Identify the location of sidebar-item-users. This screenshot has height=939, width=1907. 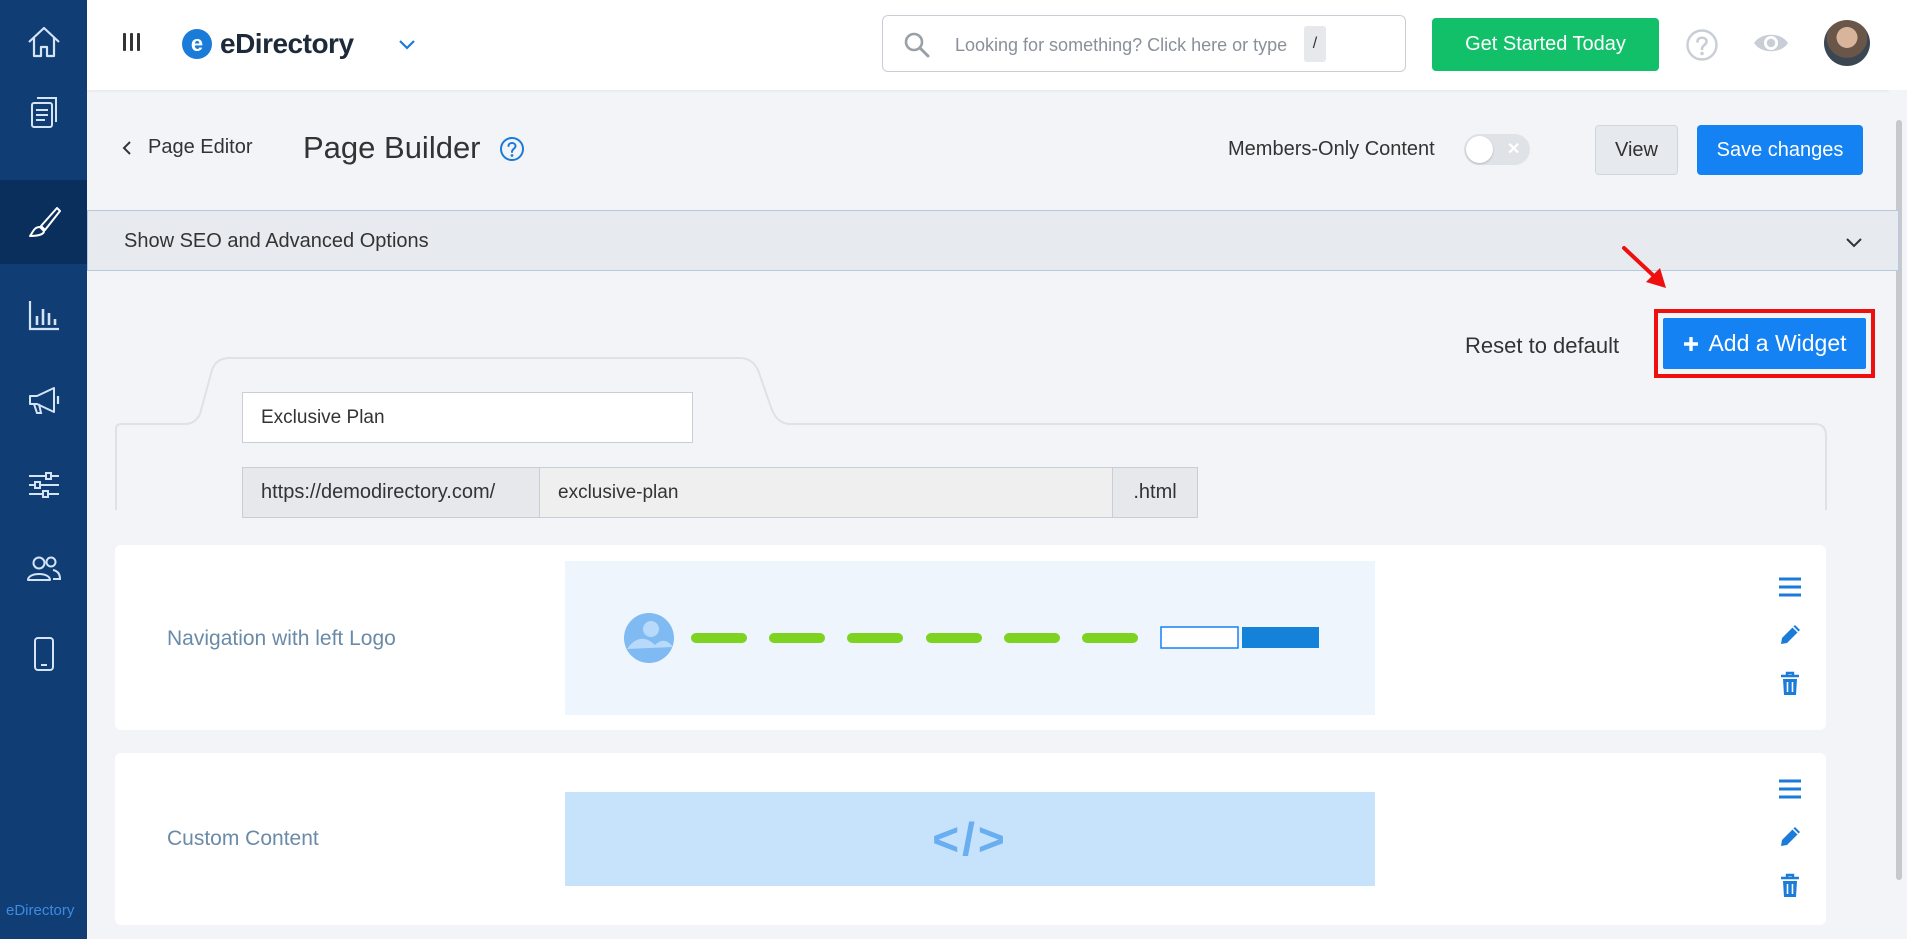
(43, 569).